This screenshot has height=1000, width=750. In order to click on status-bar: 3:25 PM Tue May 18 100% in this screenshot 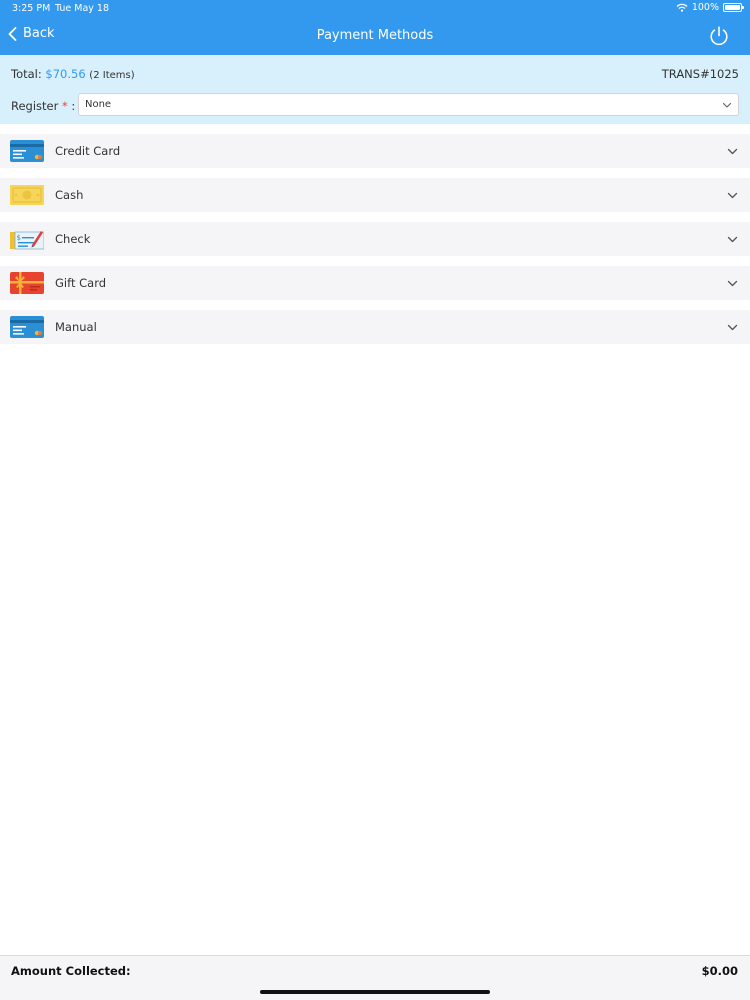, I will do `click(375, 9)`.